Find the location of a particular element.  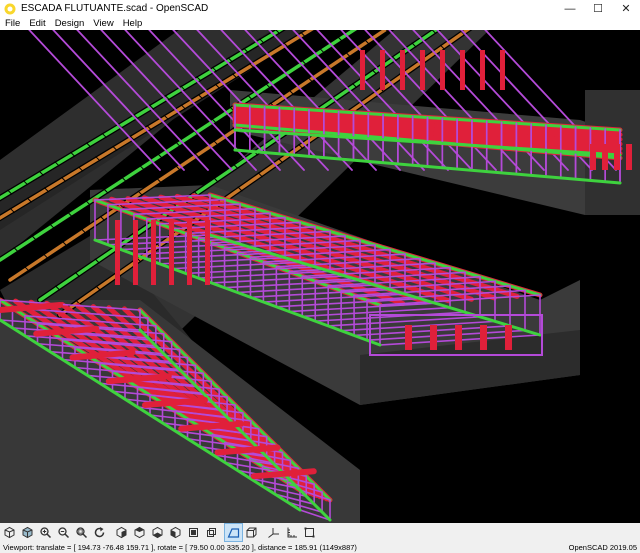

openscad-logo-icon is located at coordinates (10, 8).